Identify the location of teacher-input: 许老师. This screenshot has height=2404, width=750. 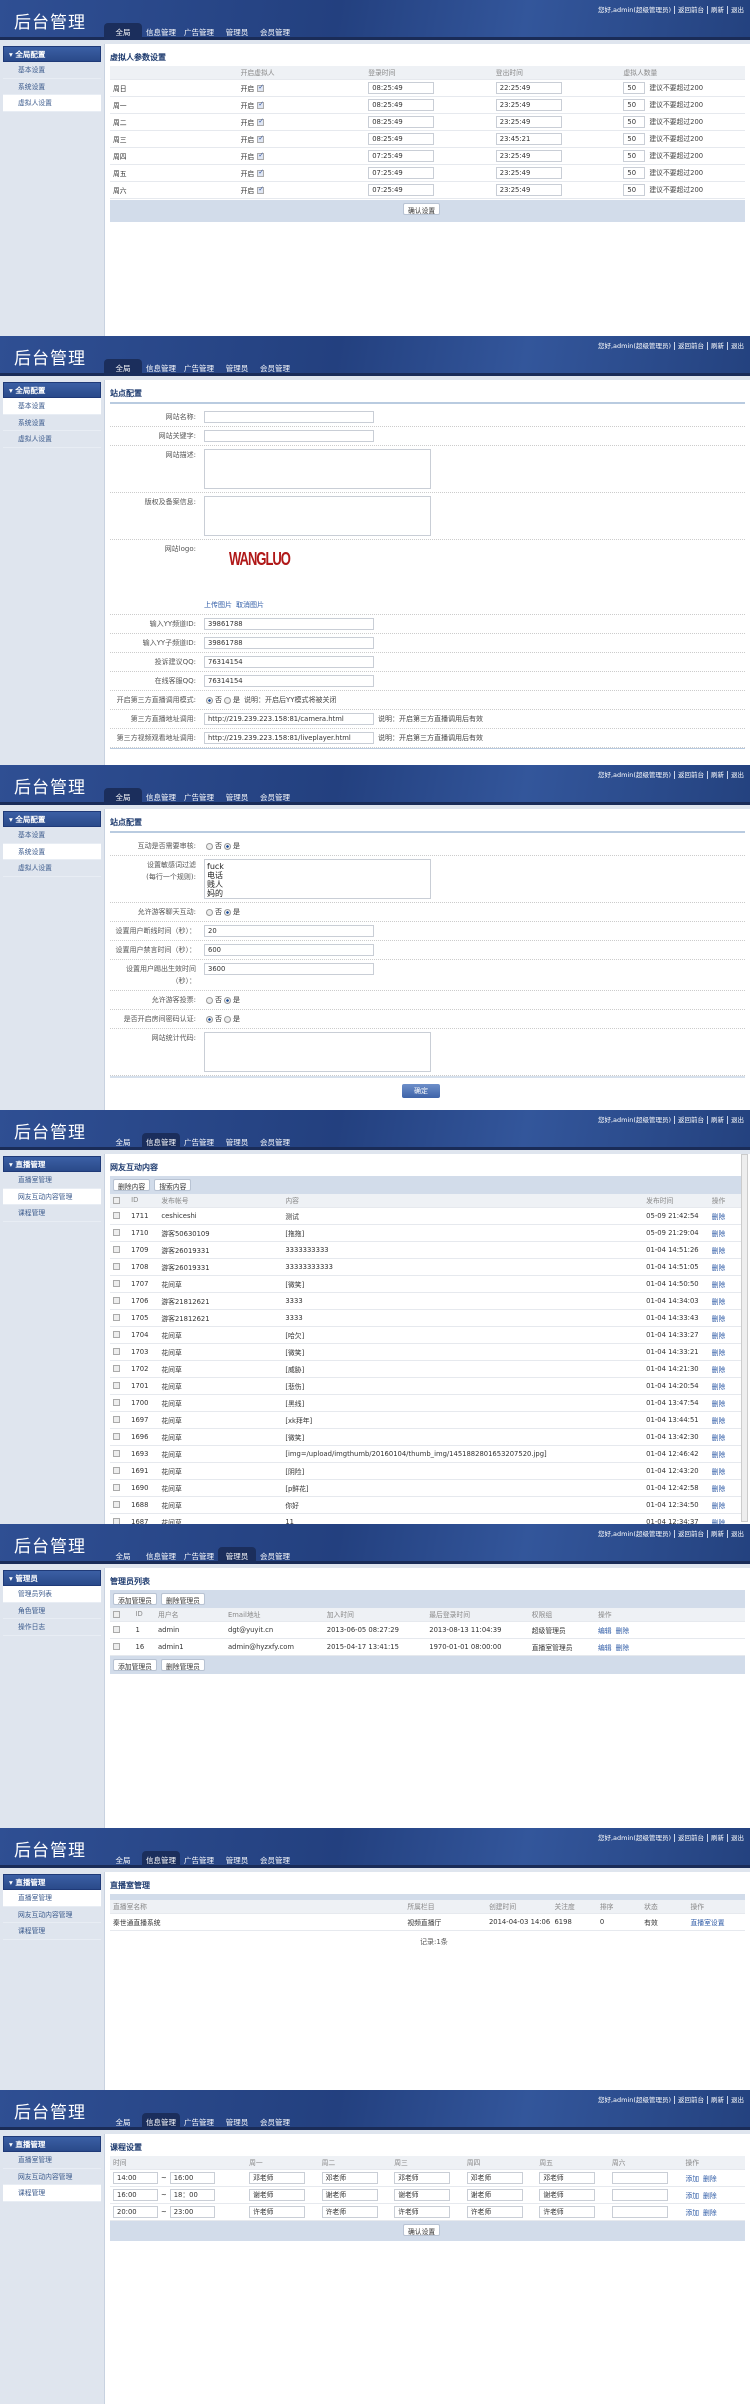
(567, 2211).